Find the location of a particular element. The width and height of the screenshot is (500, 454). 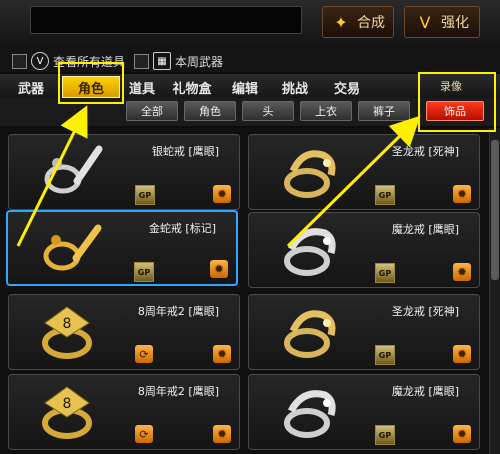

tab-trade: 交易 is located at coordinates (347, 87).